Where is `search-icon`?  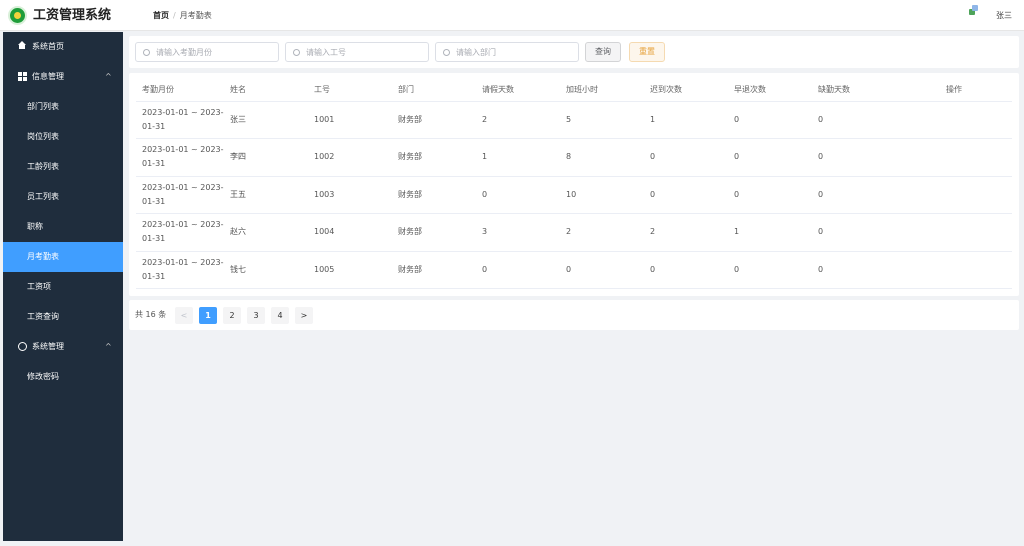 search-icon is located at coordinates (296, 52).